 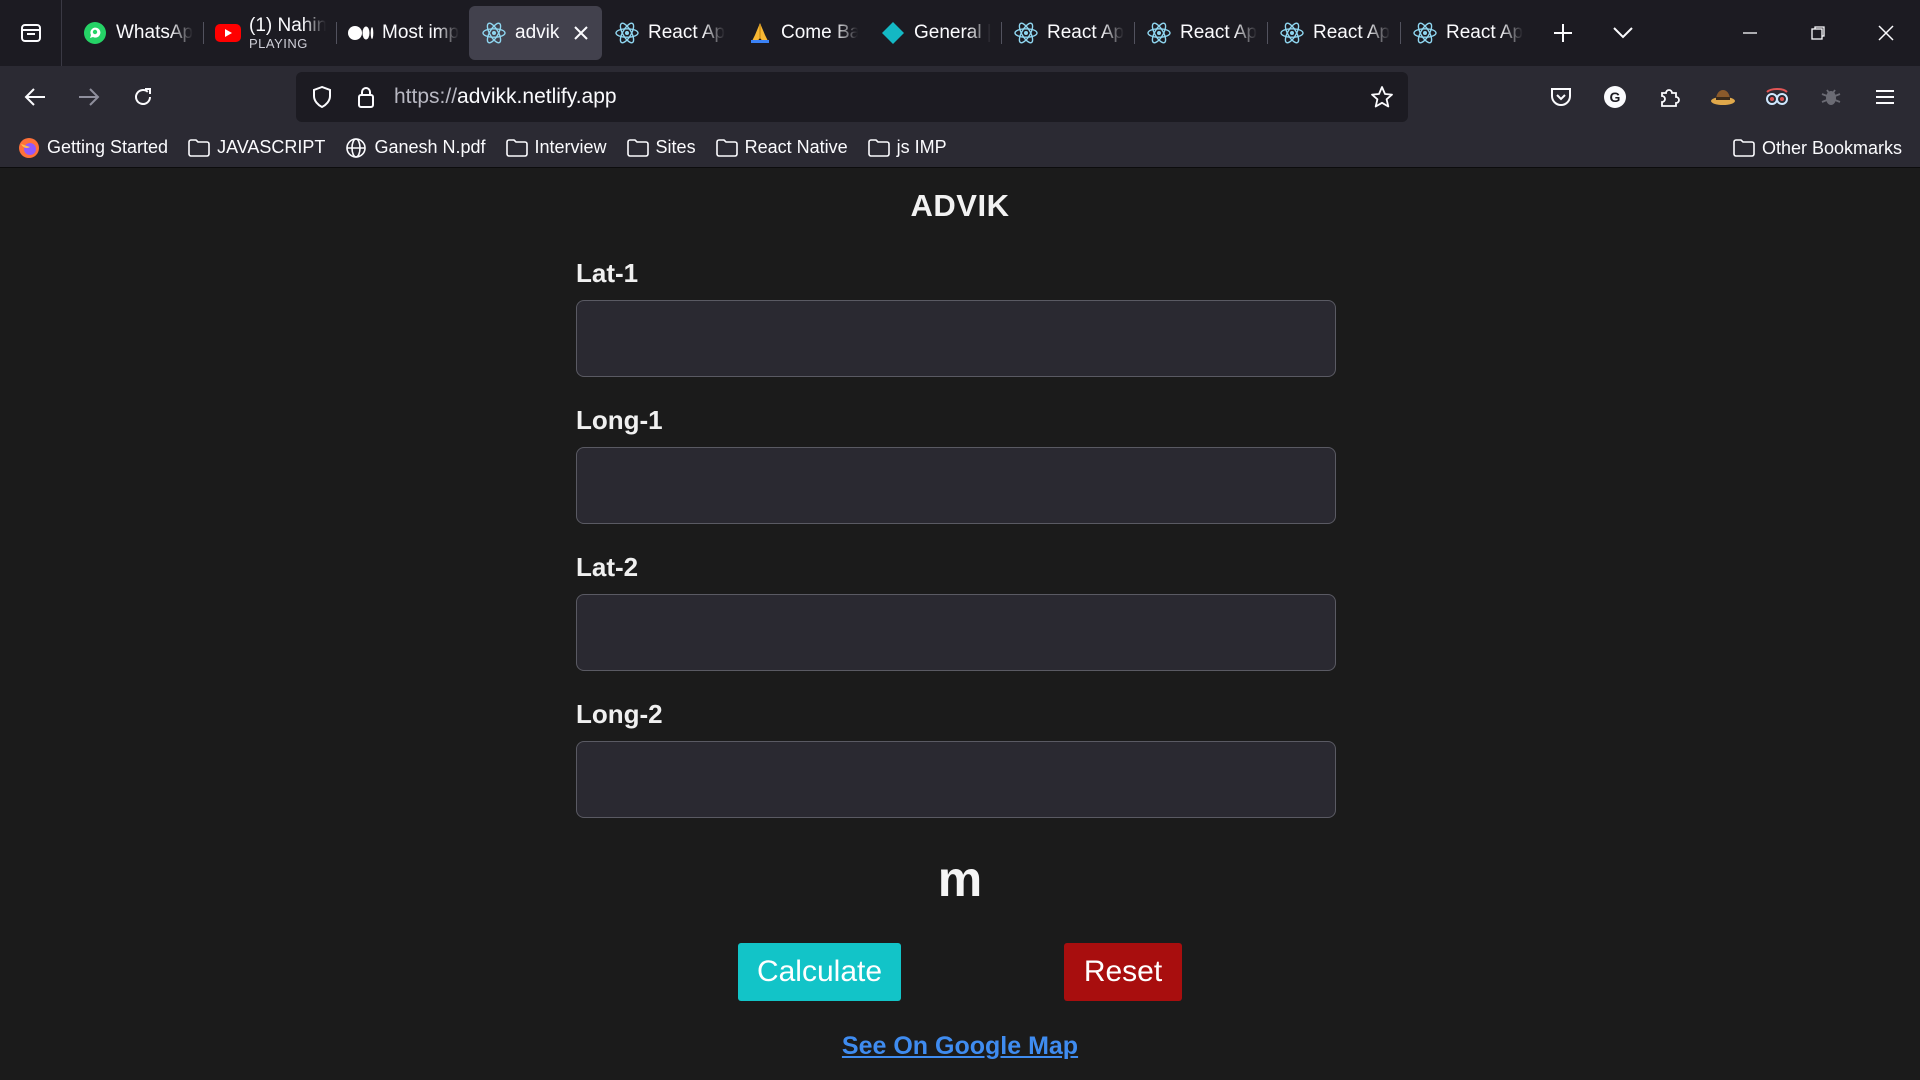 What do you see at coordinates (570, 147) in the screenshot?
I see `bookmark-label: Interview` at bounding box center [570, 147].